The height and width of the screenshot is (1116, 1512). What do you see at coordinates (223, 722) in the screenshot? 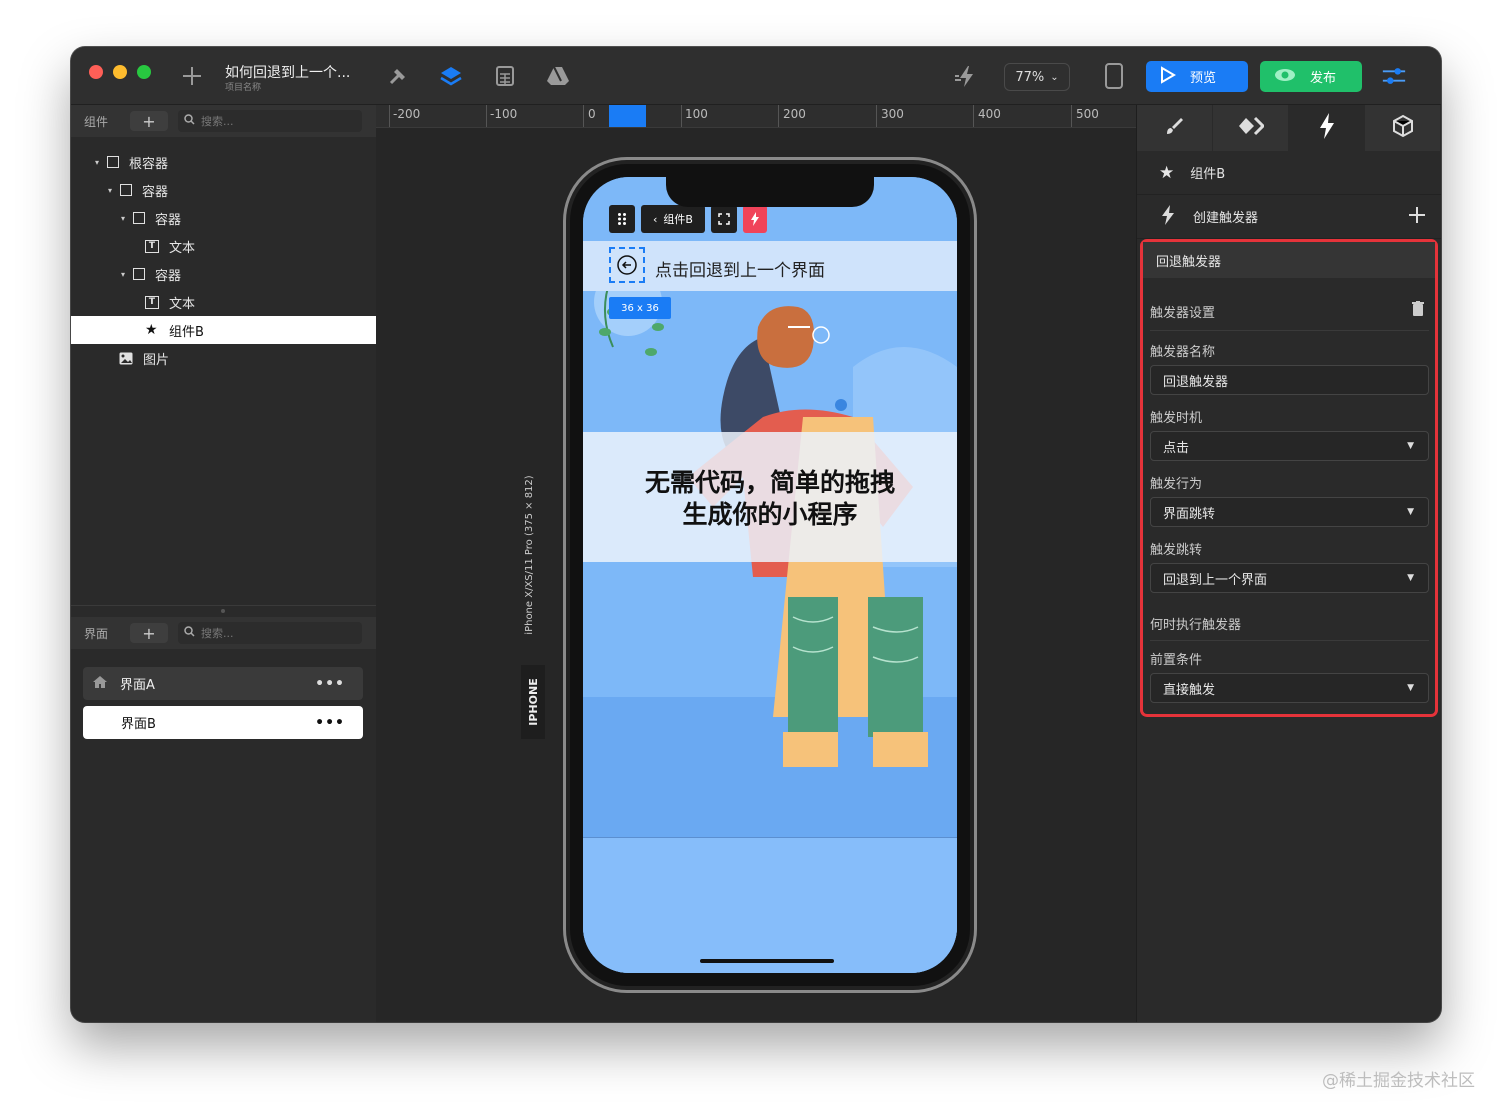
I see `page-item-b: 界面B •••` at bounding box center [223, 722].